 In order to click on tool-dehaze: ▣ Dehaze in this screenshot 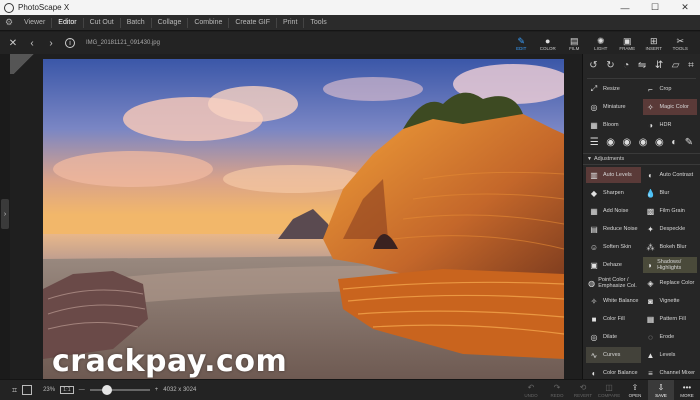, I will do `click(613, 265)`.